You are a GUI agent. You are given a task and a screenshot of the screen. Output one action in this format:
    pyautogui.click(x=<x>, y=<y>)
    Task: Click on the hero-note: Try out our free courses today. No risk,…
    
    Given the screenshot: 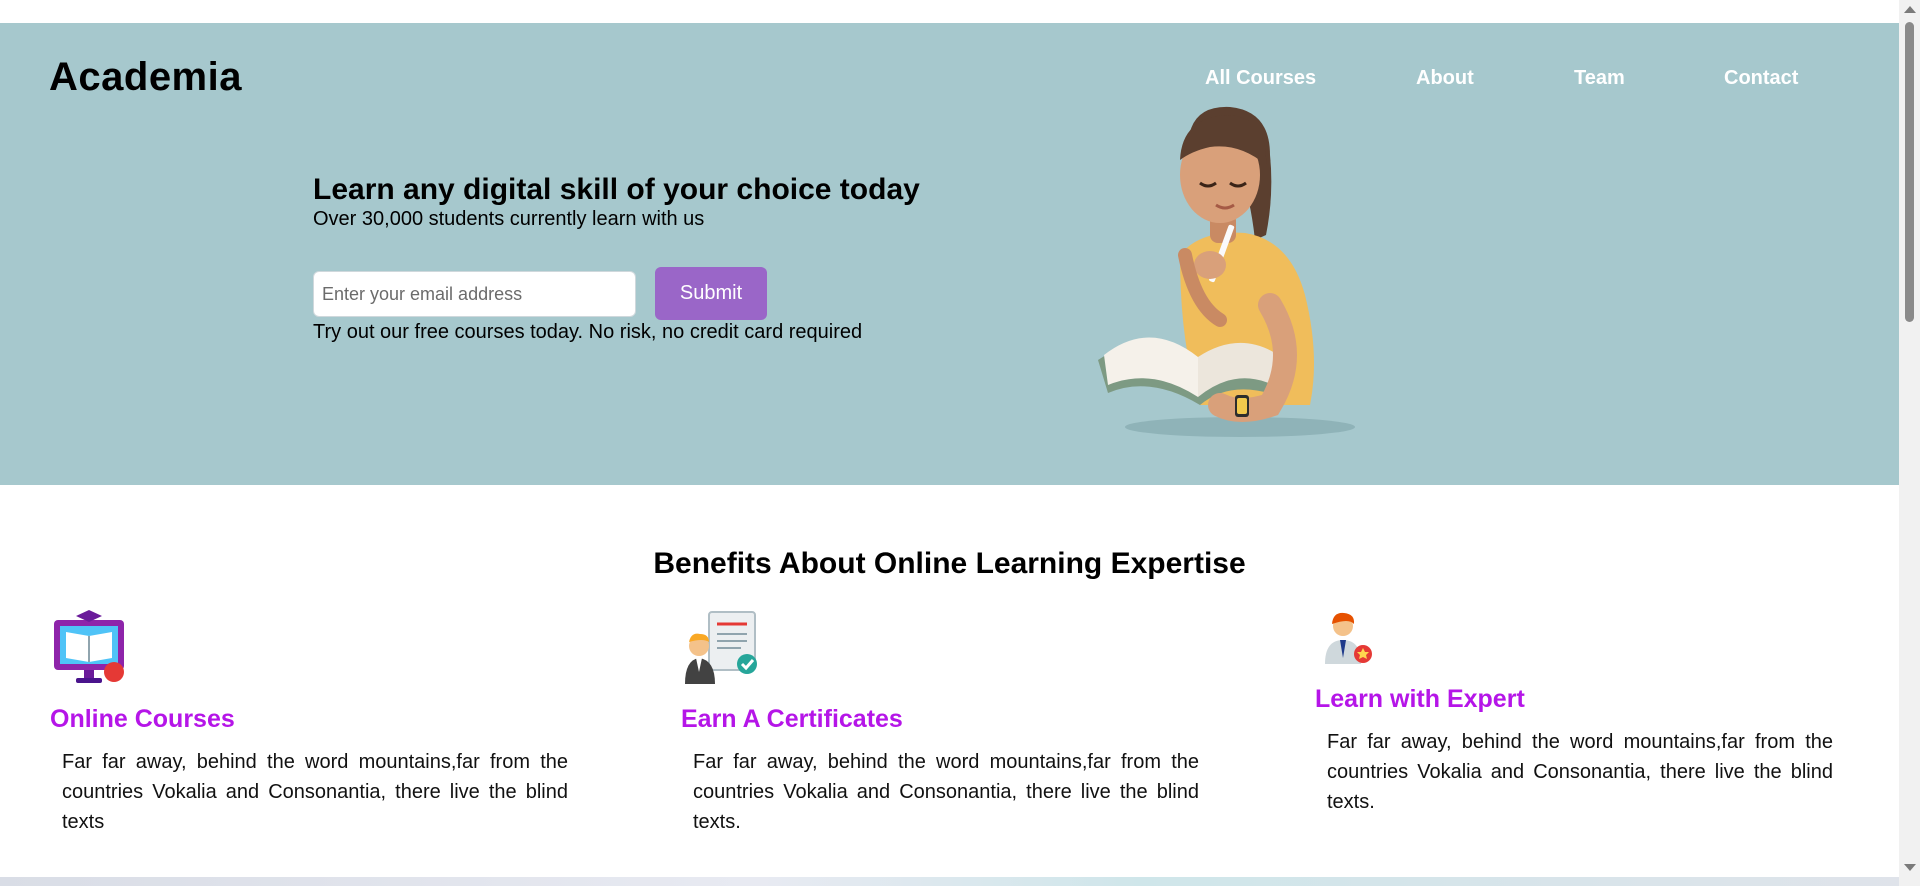 What is the action you would take?
    pyautogui.click(x=588, y=332)
    